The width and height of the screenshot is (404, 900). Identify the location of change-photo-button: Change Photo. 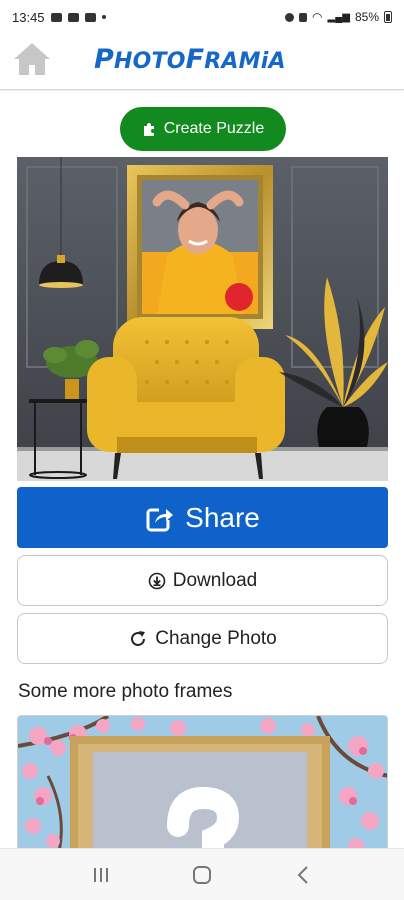
(202, 638).